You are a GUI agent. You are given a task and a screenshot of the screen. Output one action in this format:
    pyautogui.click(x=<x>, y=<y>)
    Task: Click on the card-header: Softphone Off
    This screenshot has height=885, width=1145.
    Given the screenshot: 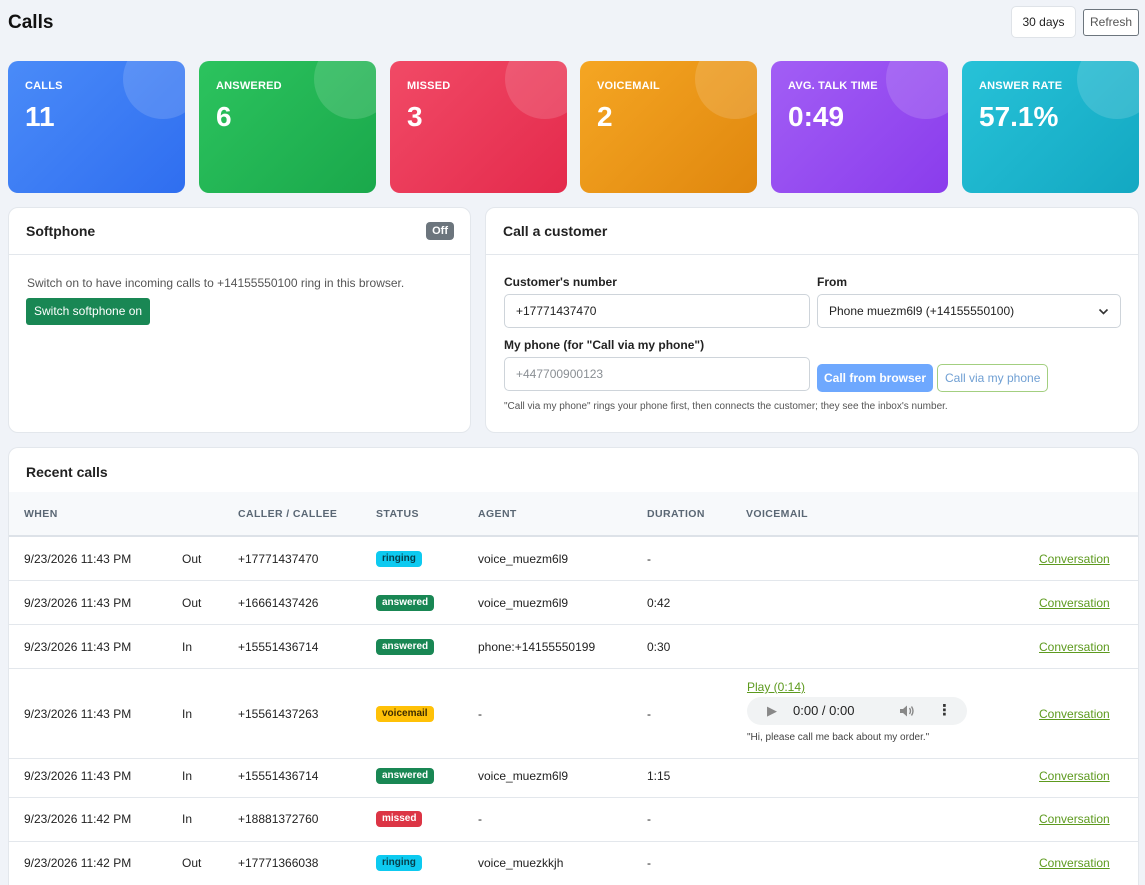 What is the action you would take?
    pyautogui.click(x=239, y=231)
    